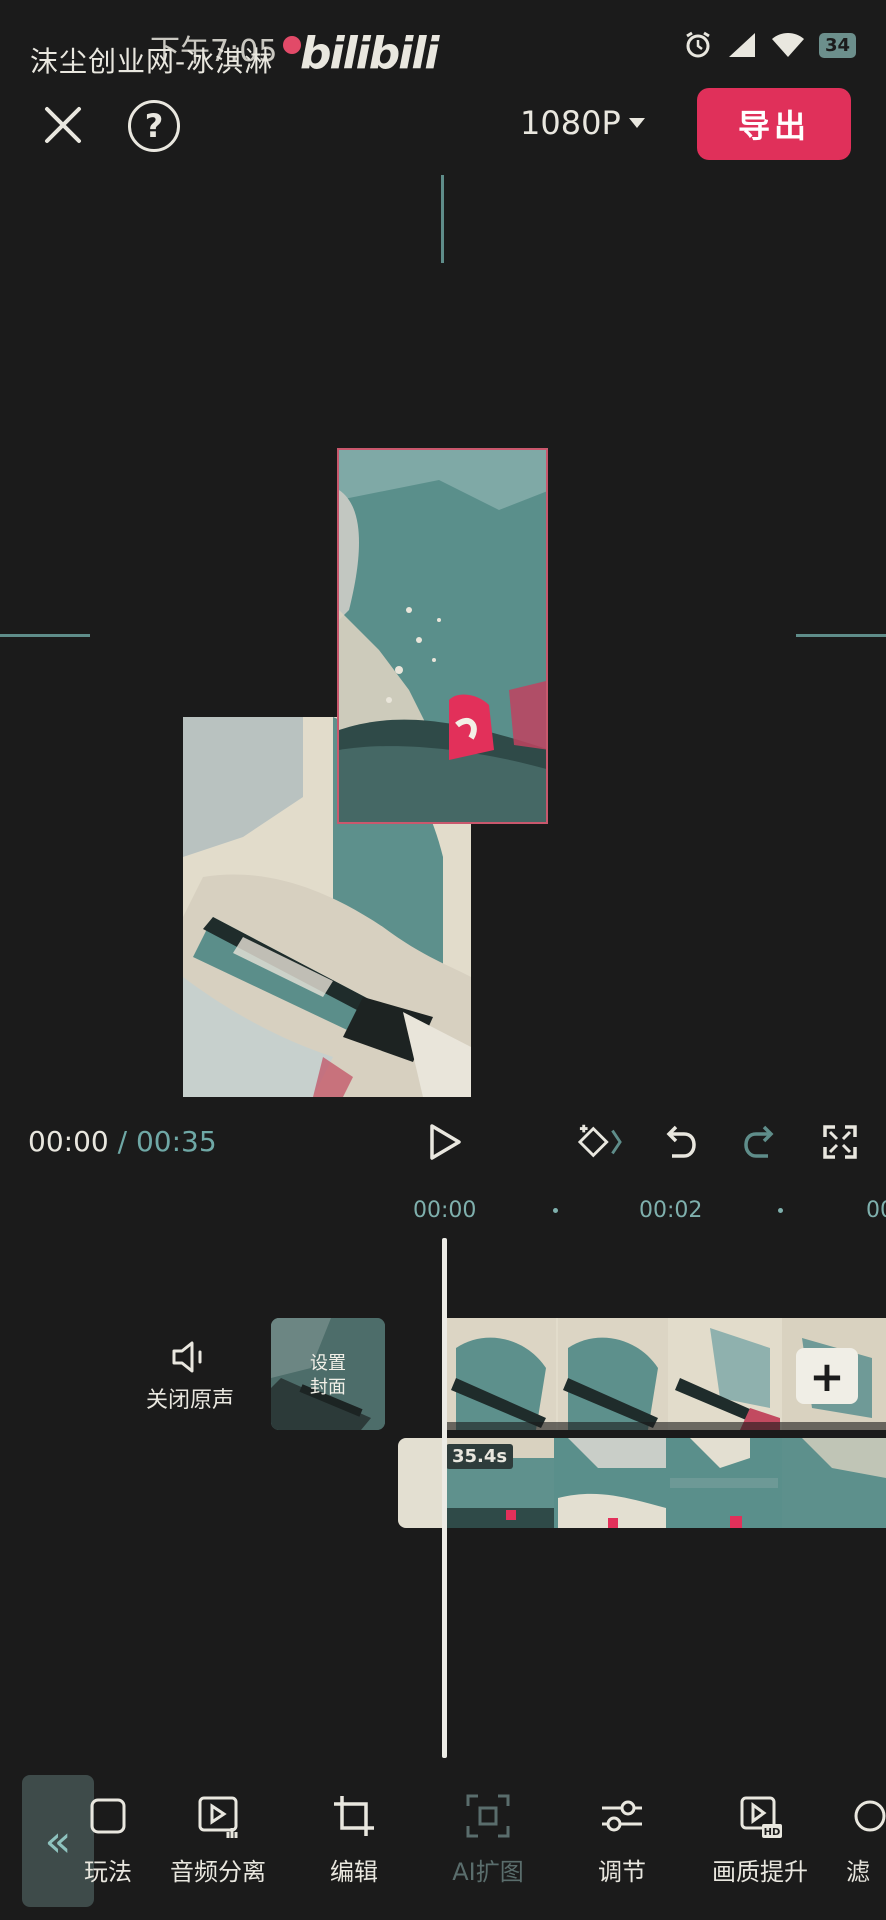  What do you see at coordinates (176, 1141) in the screenshot?
I see `total-time: 00:35` at bounding box center [176, 1141].